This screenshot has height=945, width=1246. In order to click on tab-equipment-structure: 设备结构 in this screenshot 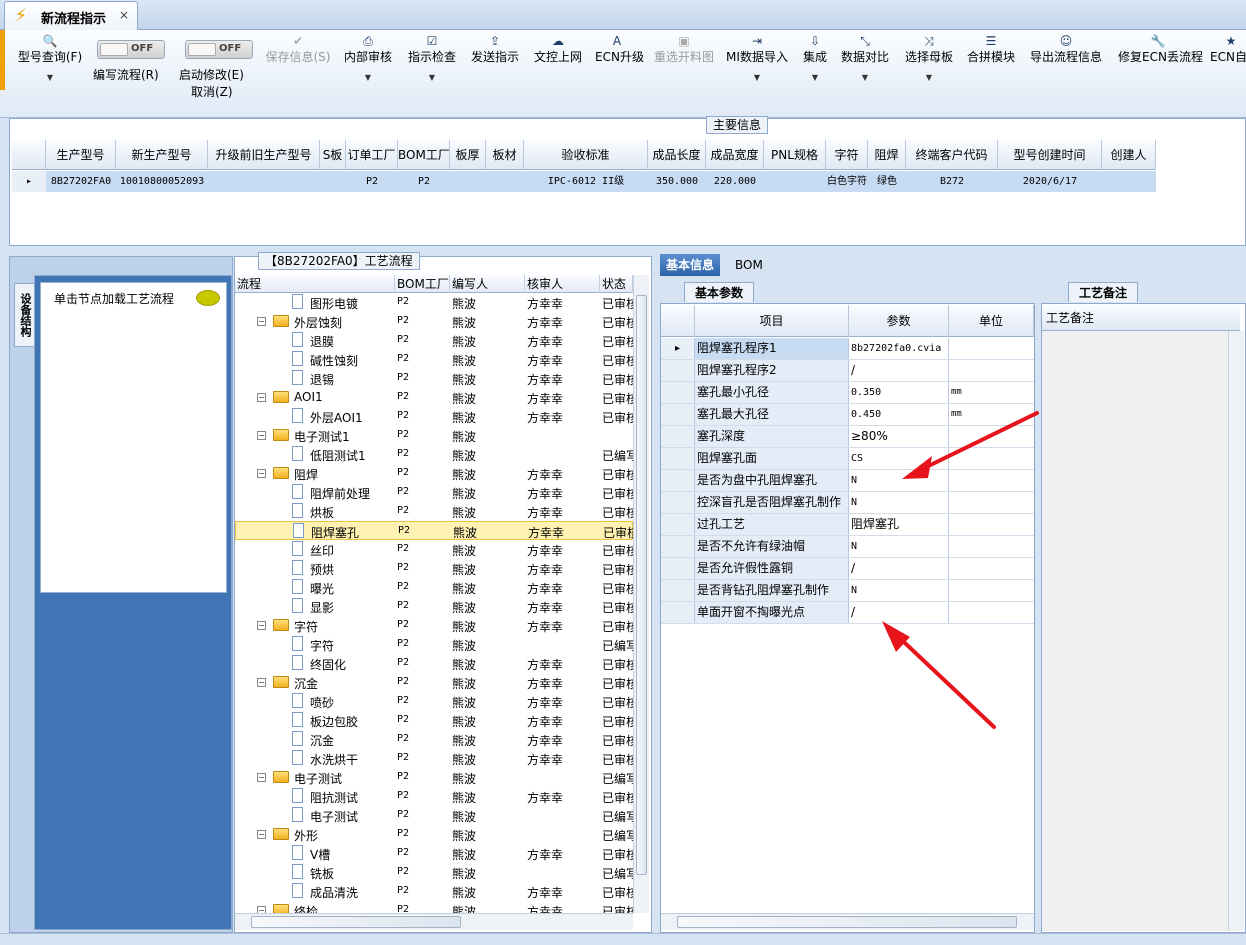, I will do `click(24, 315)`.